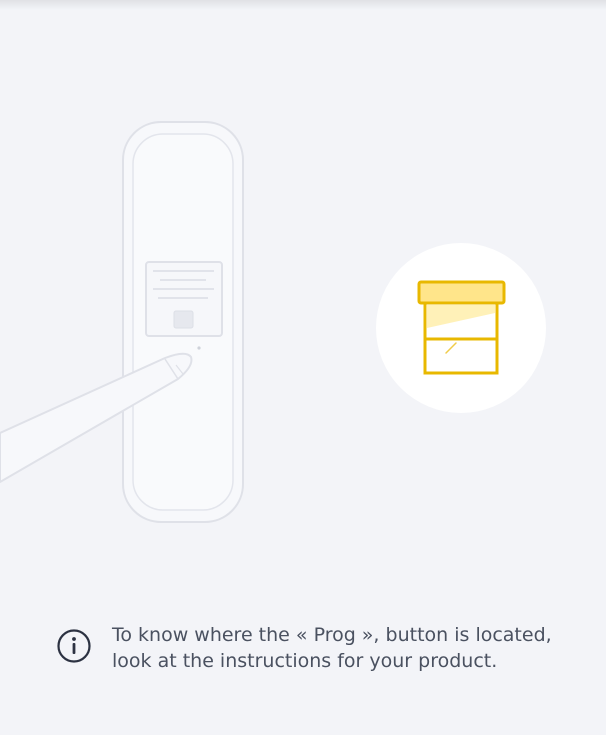 This screenshot has height=739, width=610. I want to click on info-circle-icon, so click(74, 646).